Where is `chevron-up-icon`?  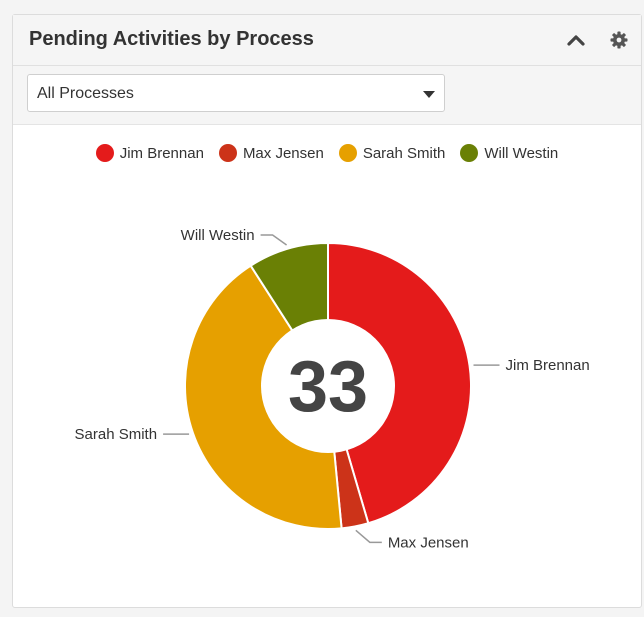
chevron-up-icon is located at coordinates (576, 40).